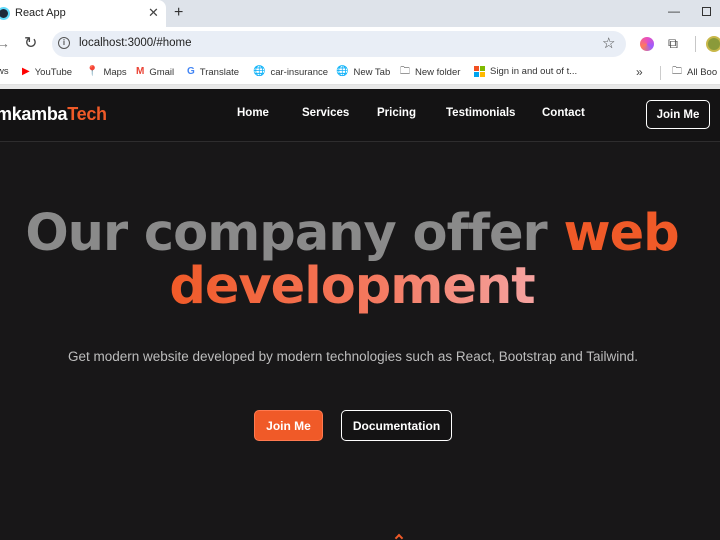 This screenshot has height=540, width=720. Describe the element at coordinates (299, 72) in the screenshot. I see `bookmark-label: car-insurance` at that location.